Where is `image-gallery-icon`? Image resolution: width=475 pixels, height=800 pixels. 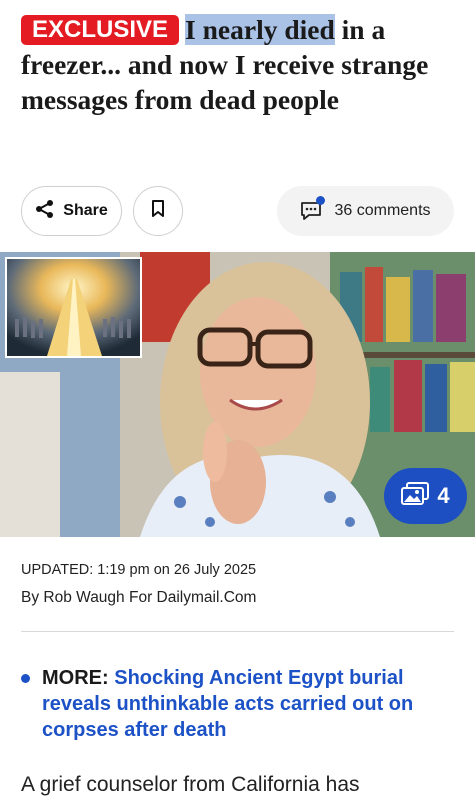
image-gallery-icon is located at coordinates (415, 496).